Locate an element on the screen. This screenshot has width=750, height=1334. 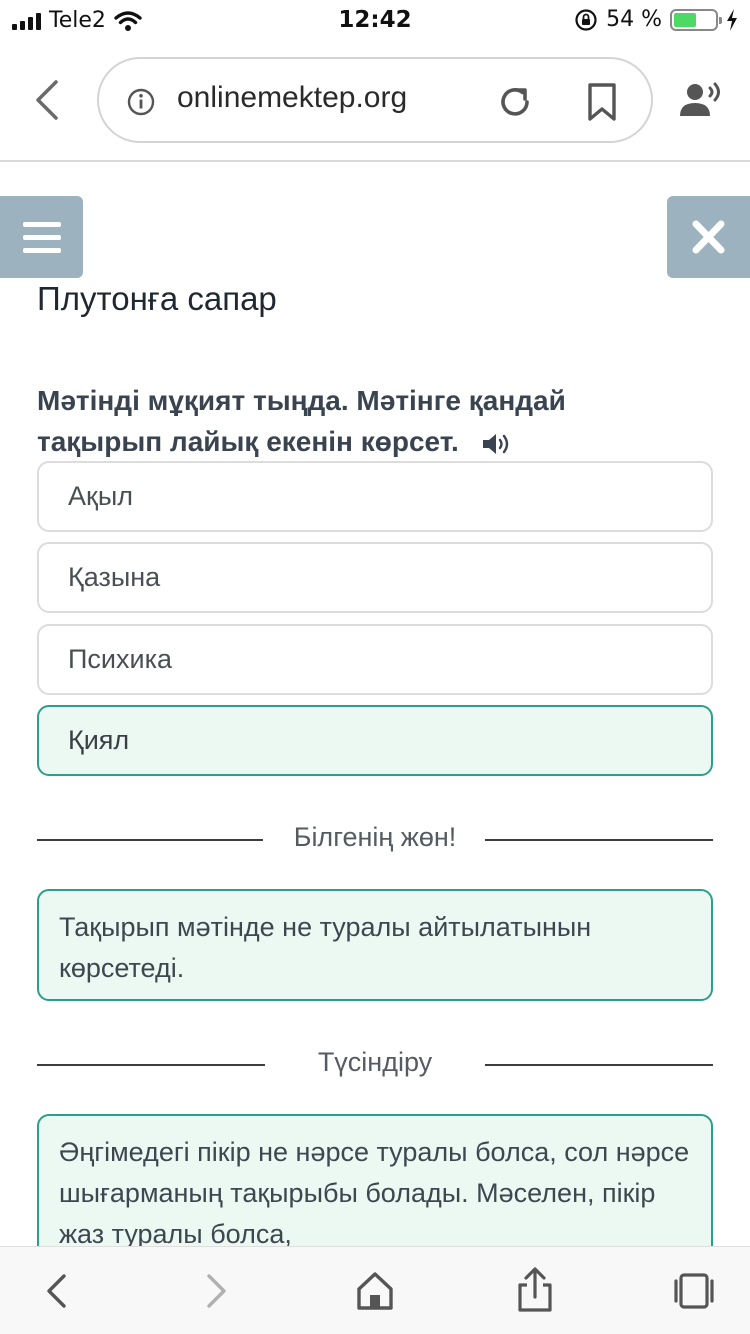
speaker-icon is located at coordinates (496, 444).